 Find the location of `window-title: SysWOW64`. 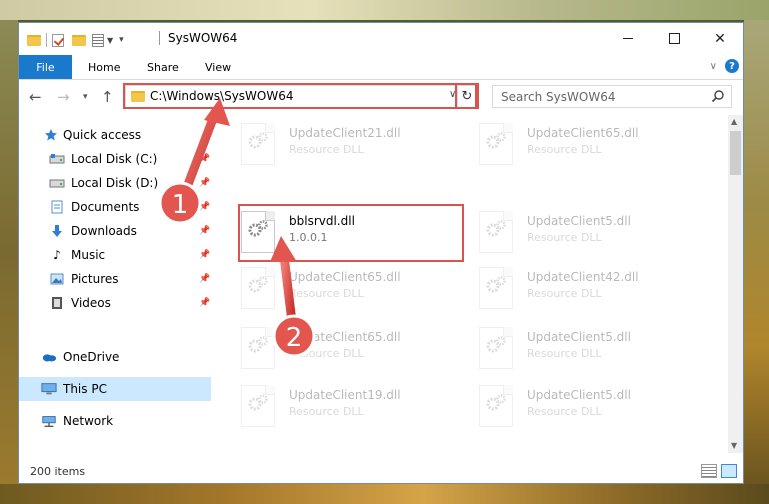

window-title: SysWOW64 is located at coordinates (198, 38).